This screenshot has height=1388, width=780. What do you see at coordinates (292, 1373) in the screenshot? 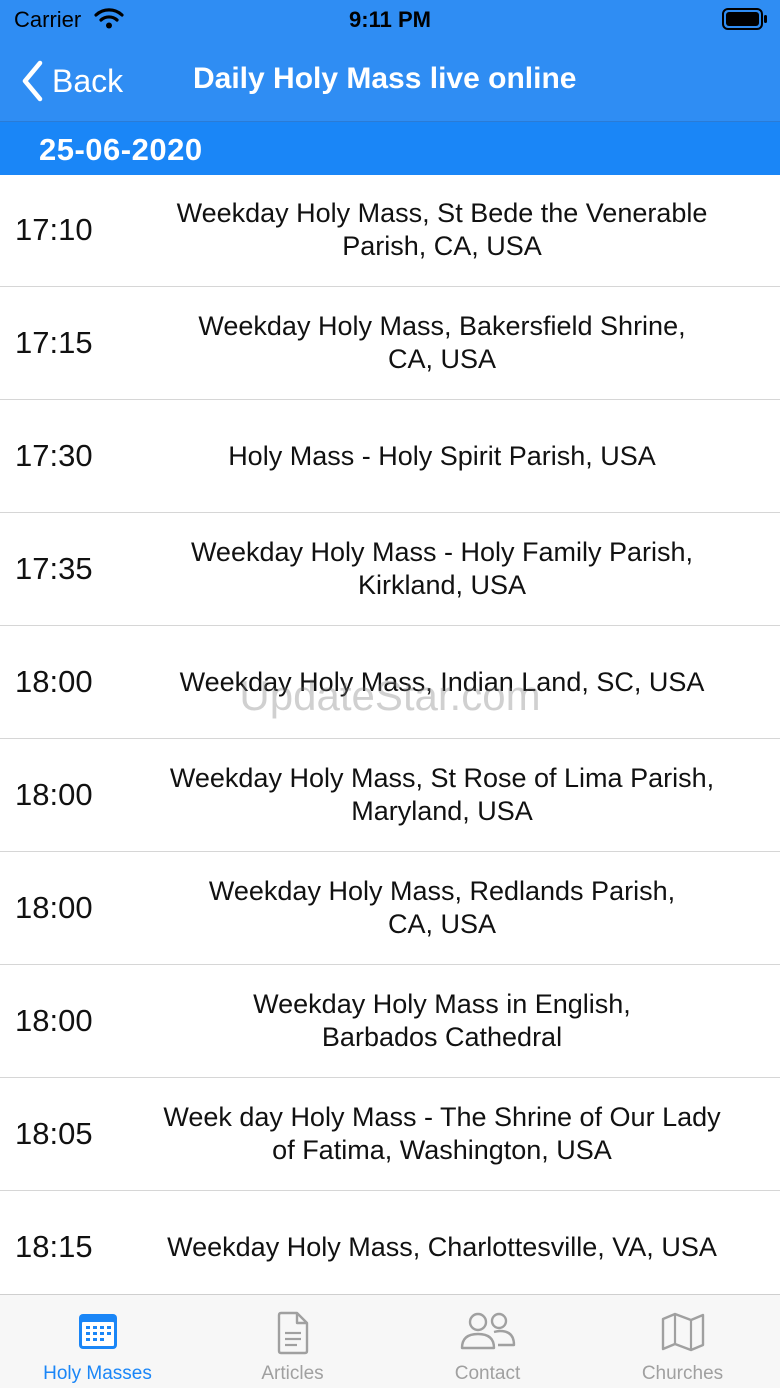
I see `tab-label: Articles` at bounding box center [292, 1373].